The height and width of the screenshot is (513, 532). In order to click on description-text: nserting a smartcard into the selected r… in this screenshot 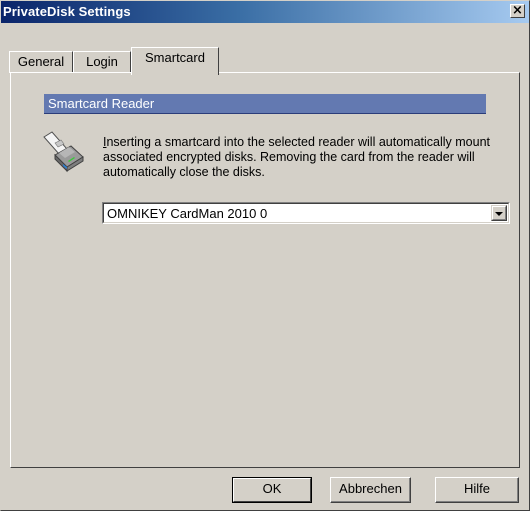, I will do `click(296, 157)`.